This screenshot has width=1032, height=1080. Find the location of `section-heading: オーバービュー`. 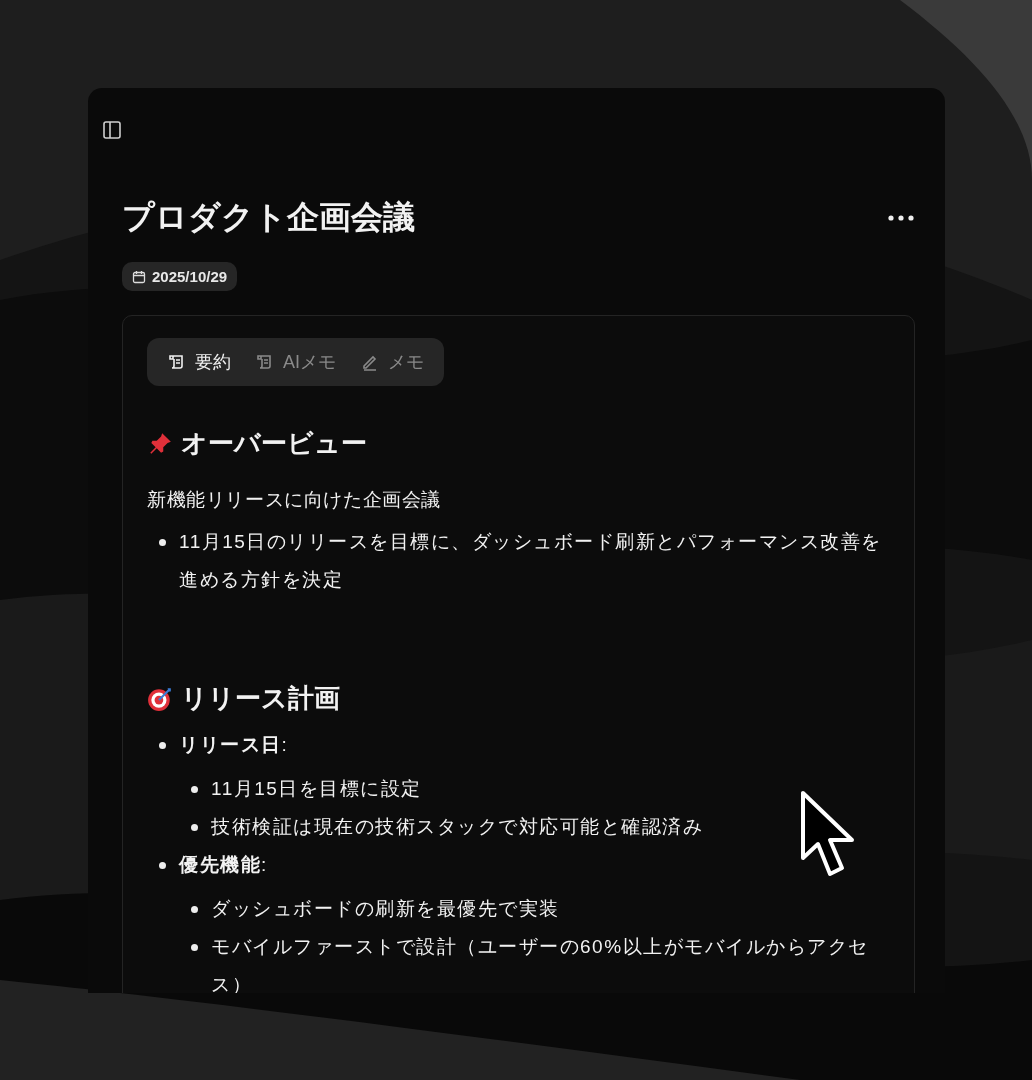

section-heading: オーバービュー is located at coordinates (274, 443).